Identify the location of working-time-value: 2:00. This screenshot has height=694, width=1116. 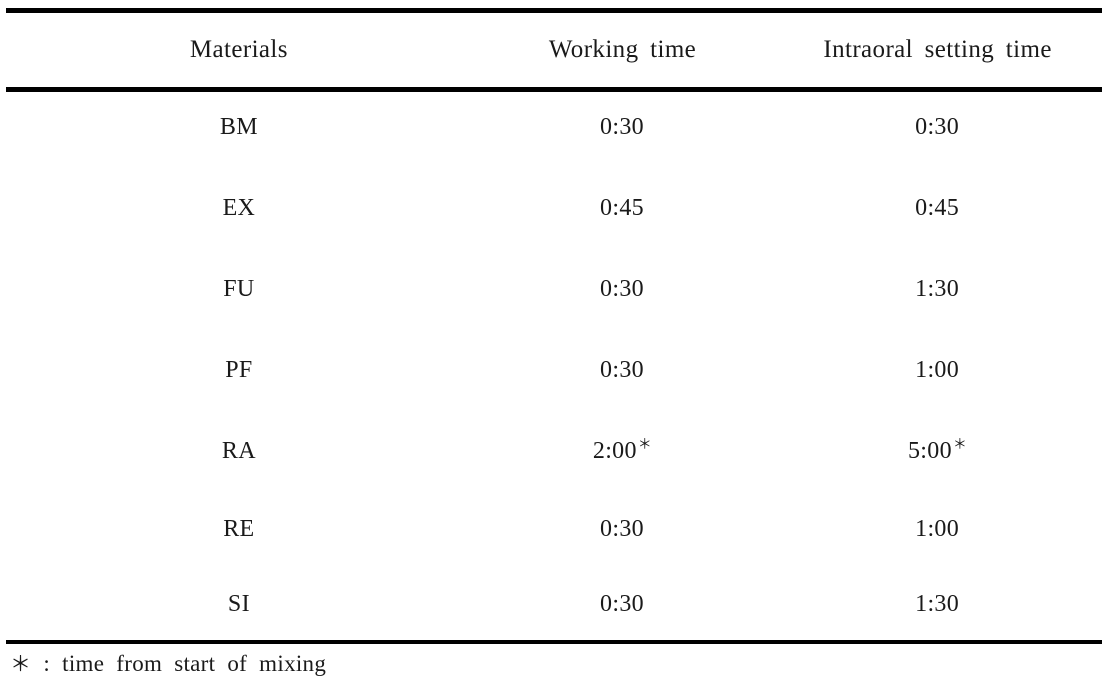
(614, 451).